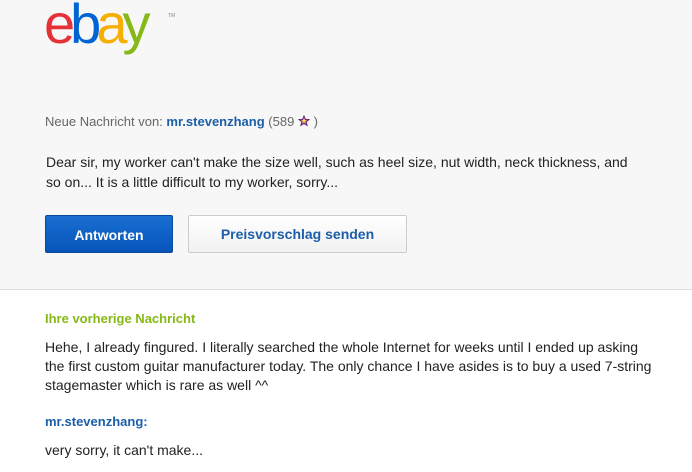  Describe the element at coordinates (315, 121) in the screenshot. I see `feedback-close: )` at that location.